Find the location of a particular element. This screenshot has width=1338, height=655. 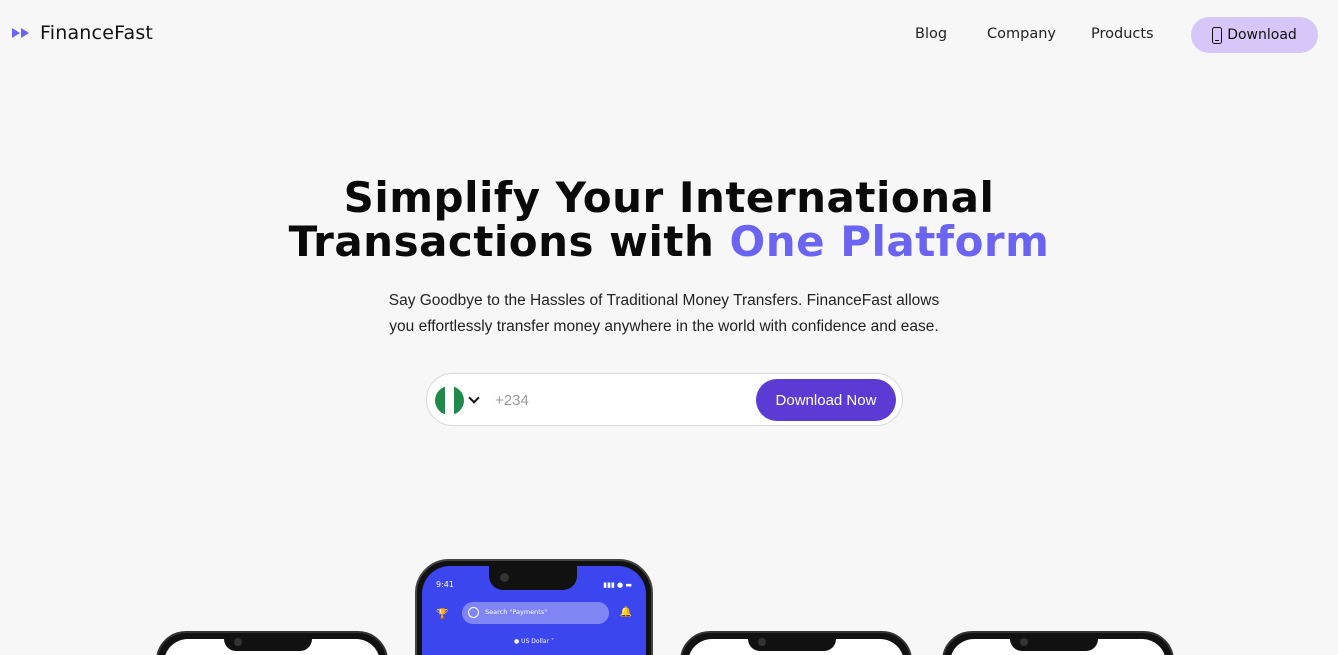

search-icon is located at coordinates (473, 612).